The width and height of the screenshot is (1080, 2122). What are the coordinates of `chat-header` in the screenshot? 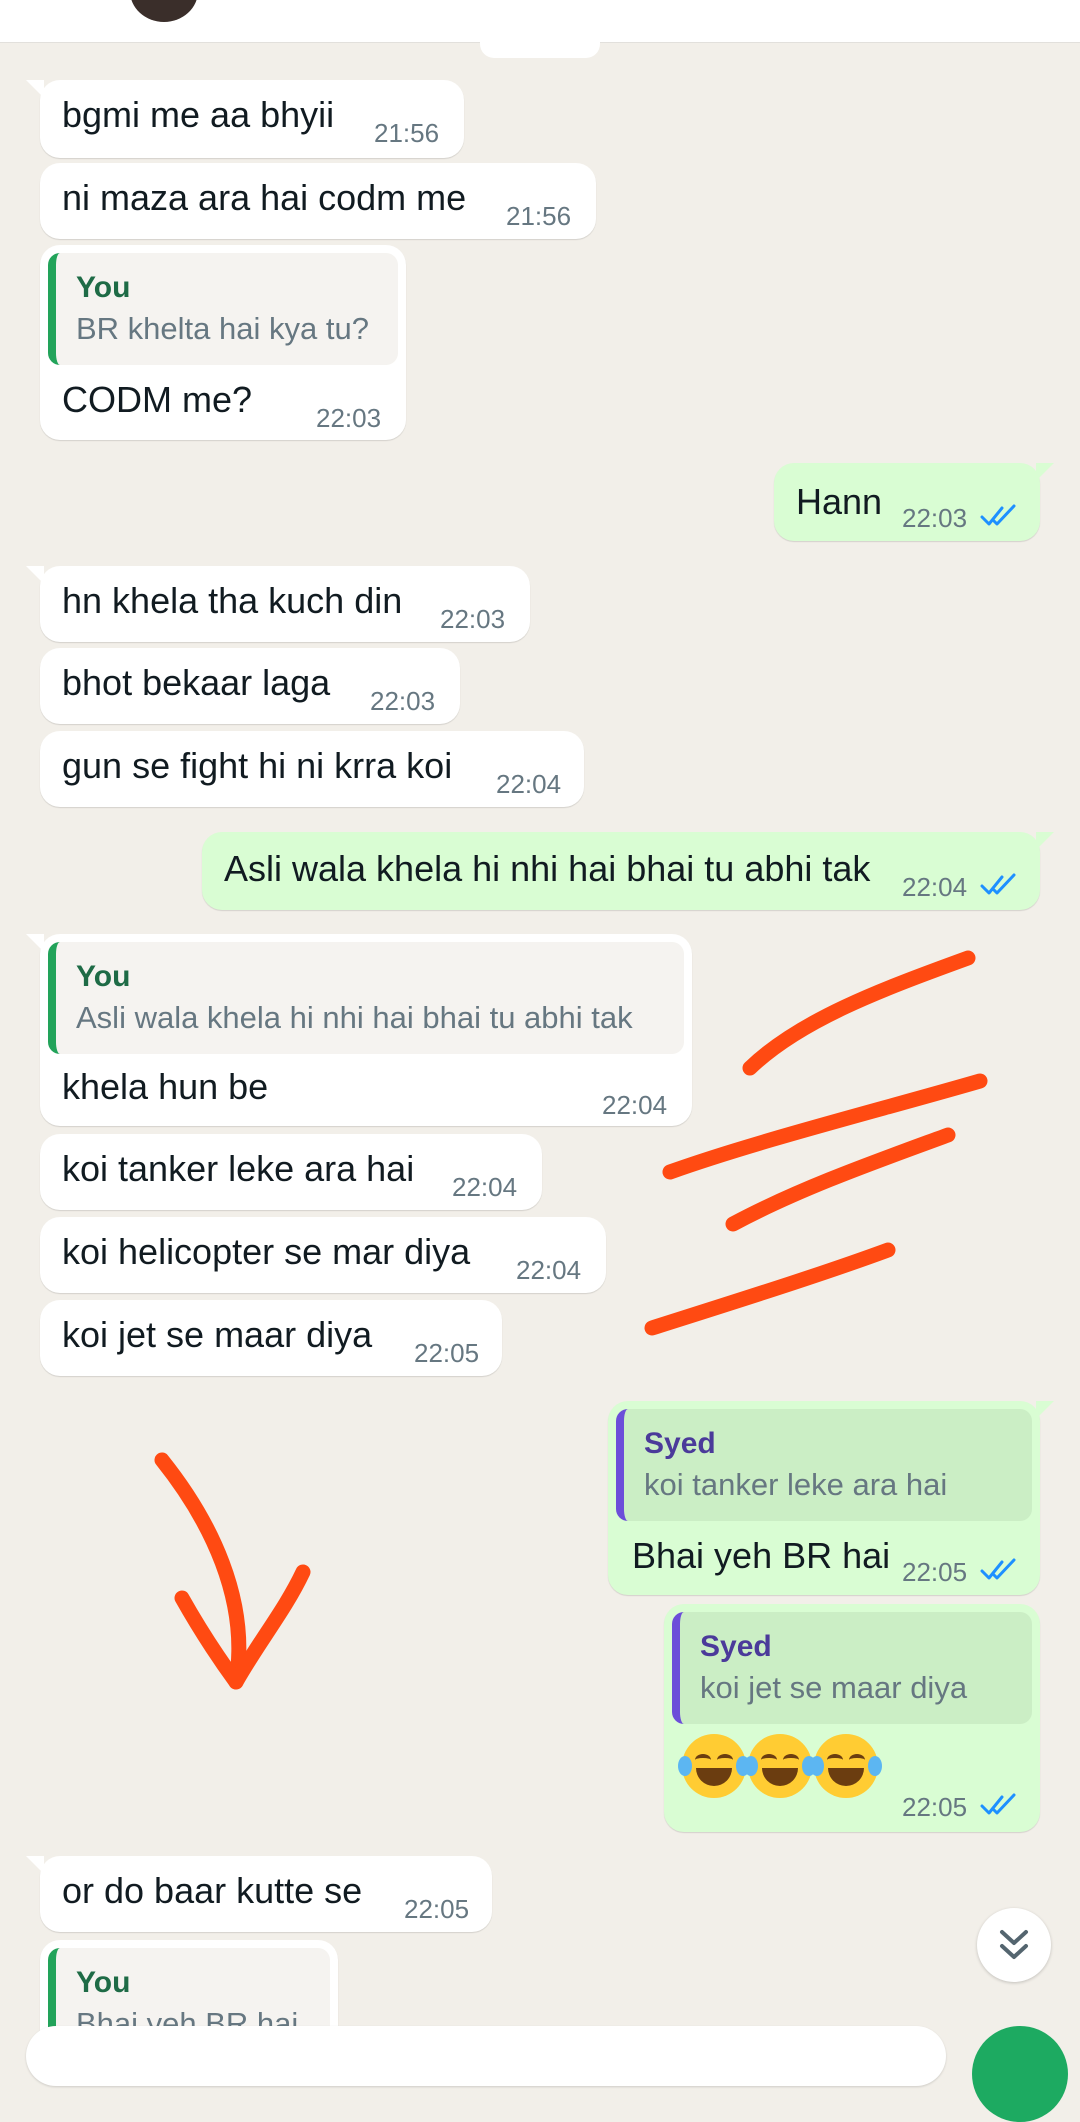 It's located at (540, 21).